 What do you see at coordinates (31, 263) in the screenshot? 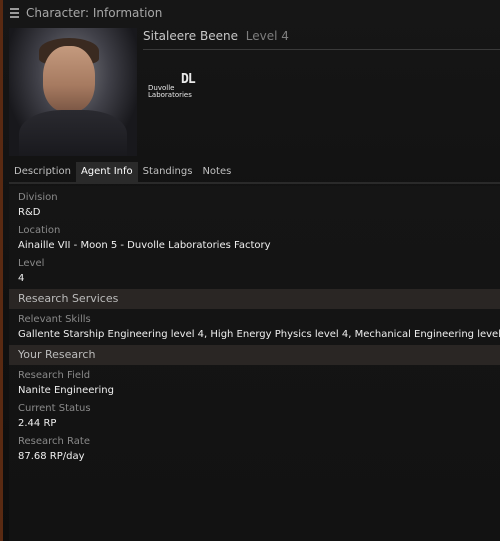
I see `level-label: Level` at bounding box center [31, 263].